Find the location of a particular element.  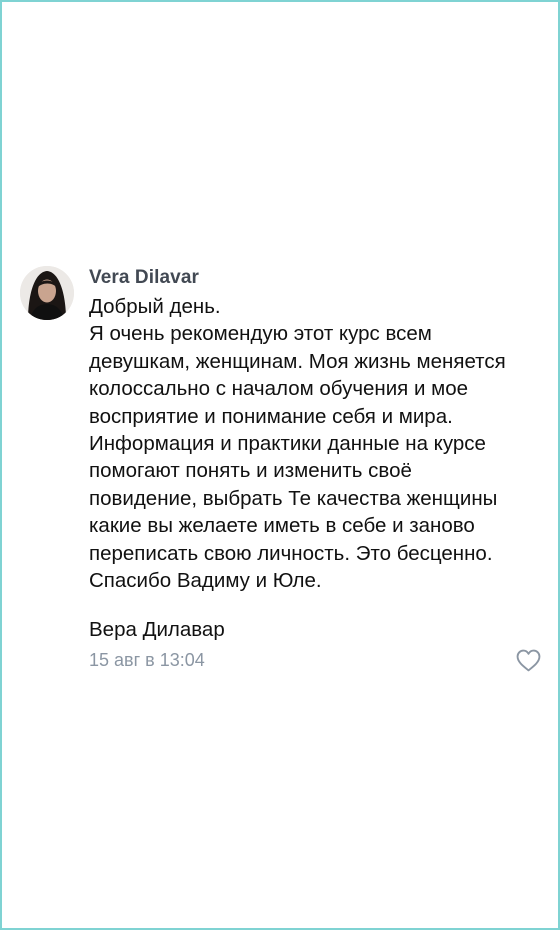

avatar is located at coordinates (47, 293).